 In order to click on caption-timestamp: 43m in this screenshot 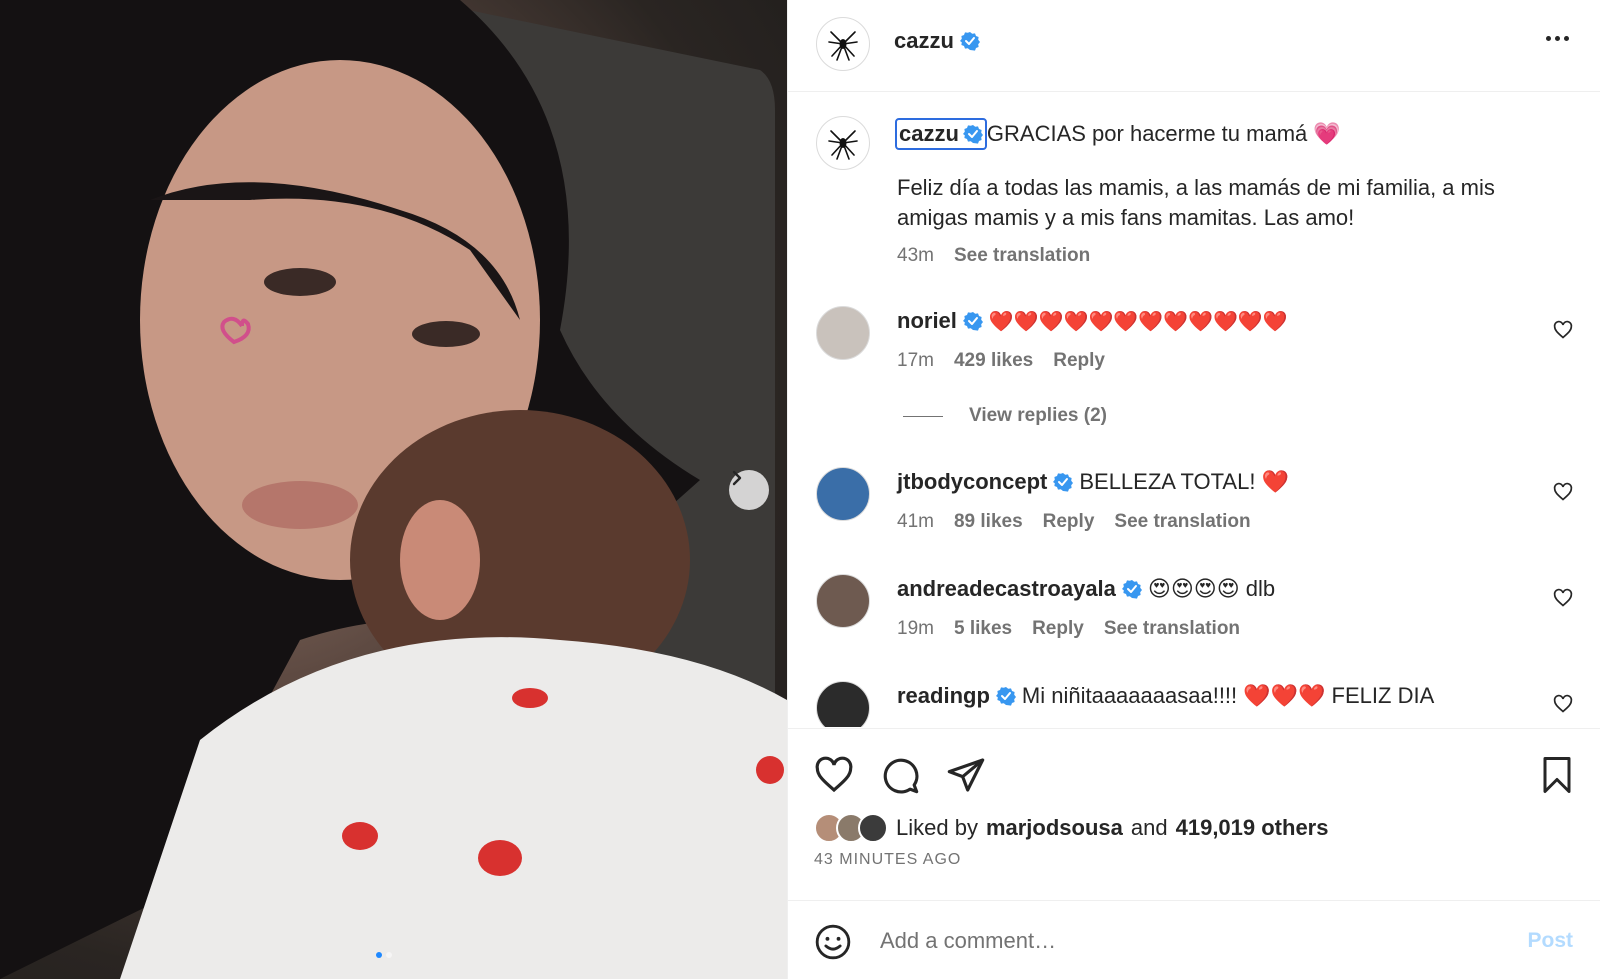, I will do `click(915, 256)`.